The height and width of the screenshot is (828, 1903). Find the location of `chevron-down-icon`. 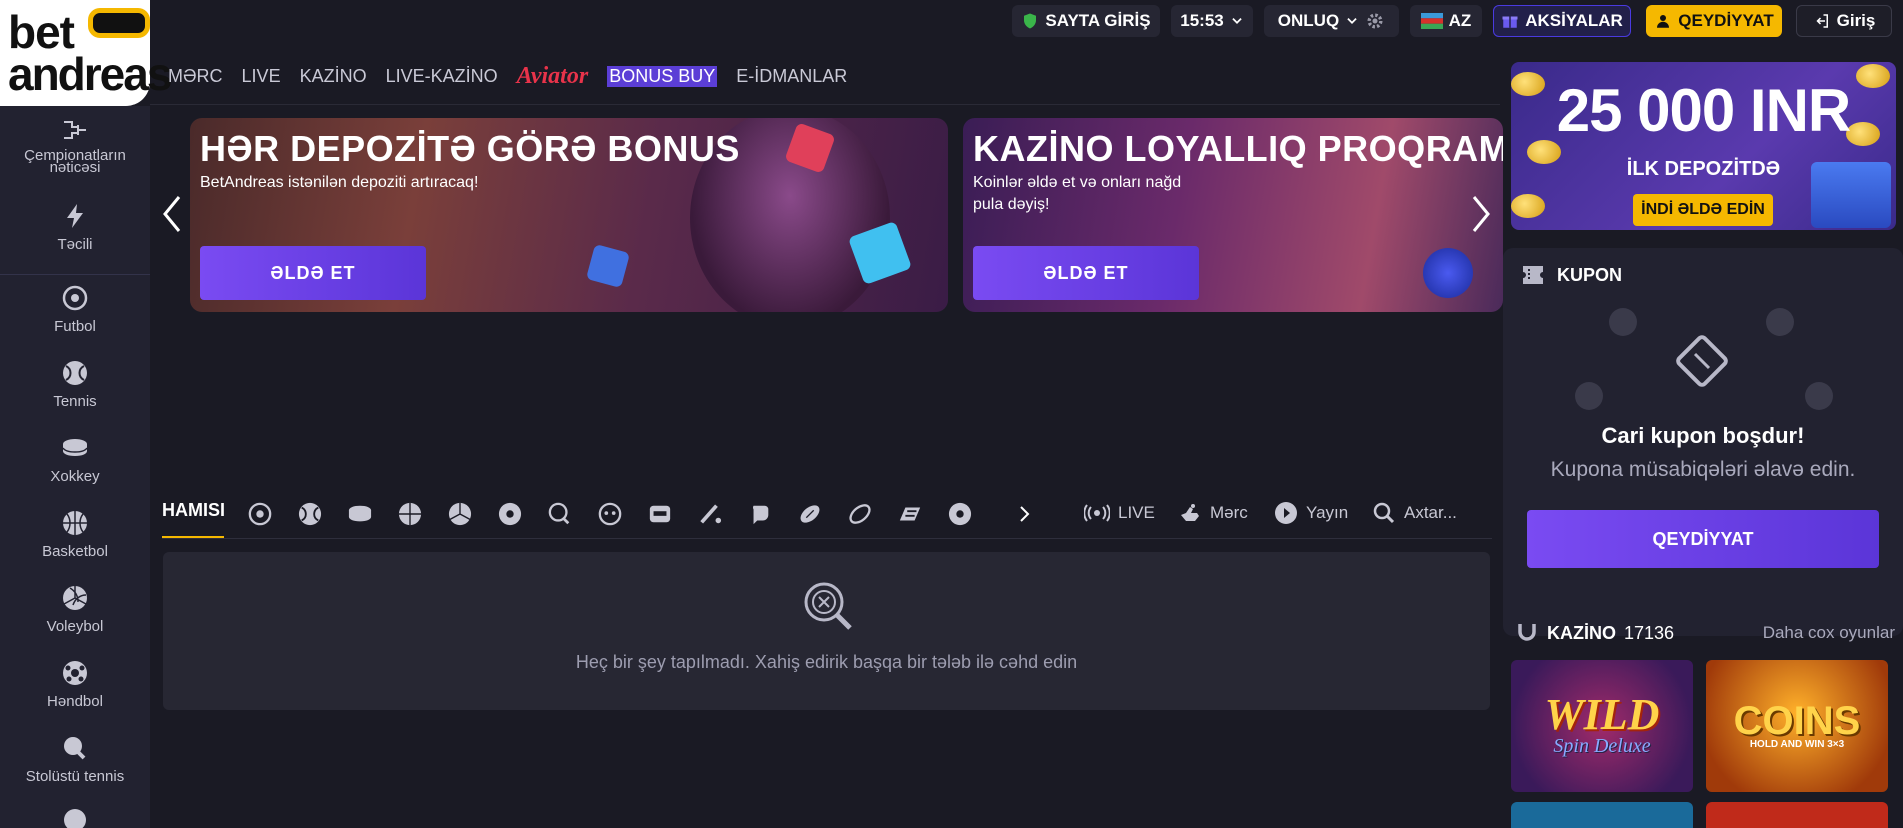

chevron-down-icon is located at coordinates (1352, 21).